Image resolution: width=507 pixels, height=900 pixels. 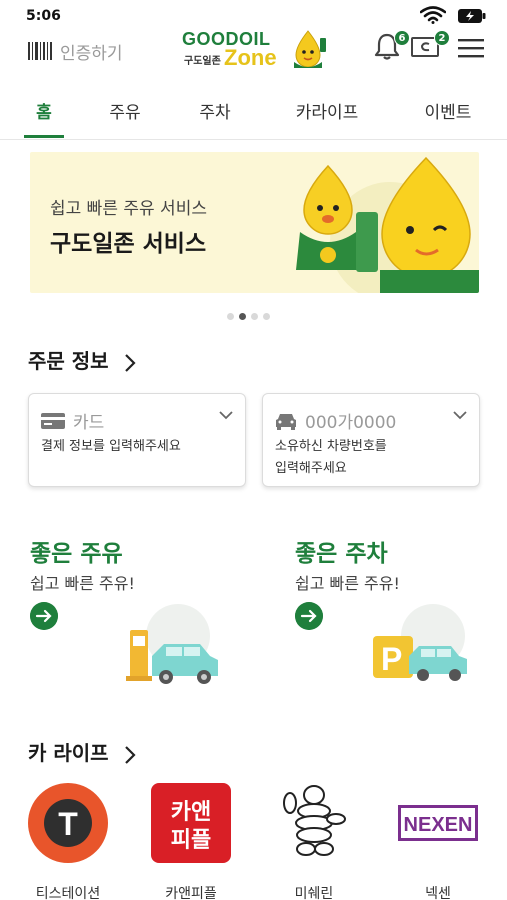 I want to click on active-tab-indicator, so click(x=44, y=136).